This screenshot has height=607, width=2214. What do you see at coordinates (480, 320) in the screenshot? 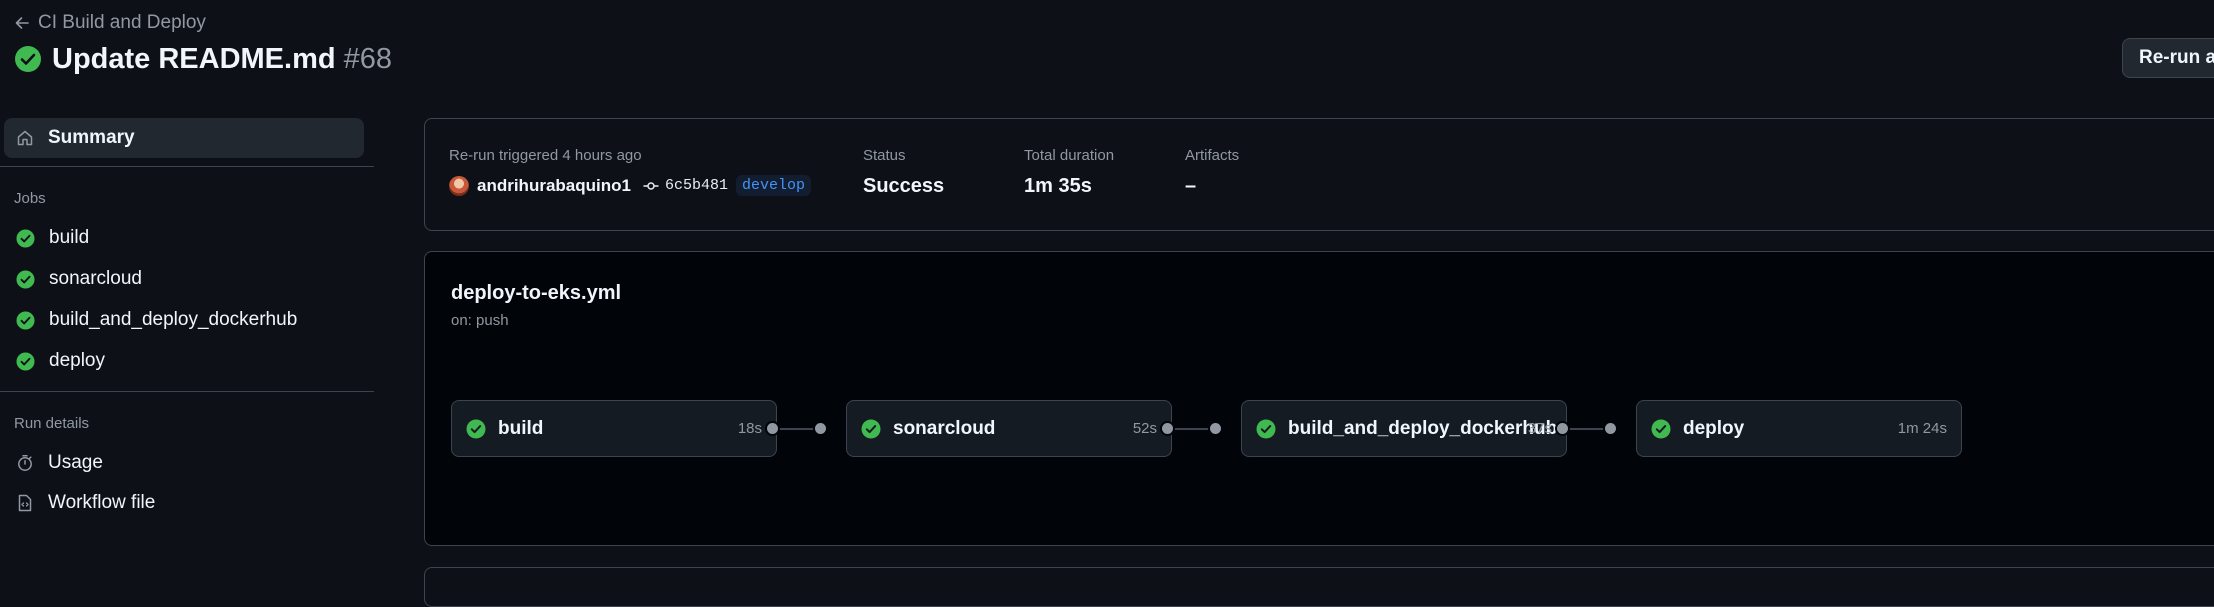
I see `workflow-trigger: on: push` at bounding box center [480, 320].